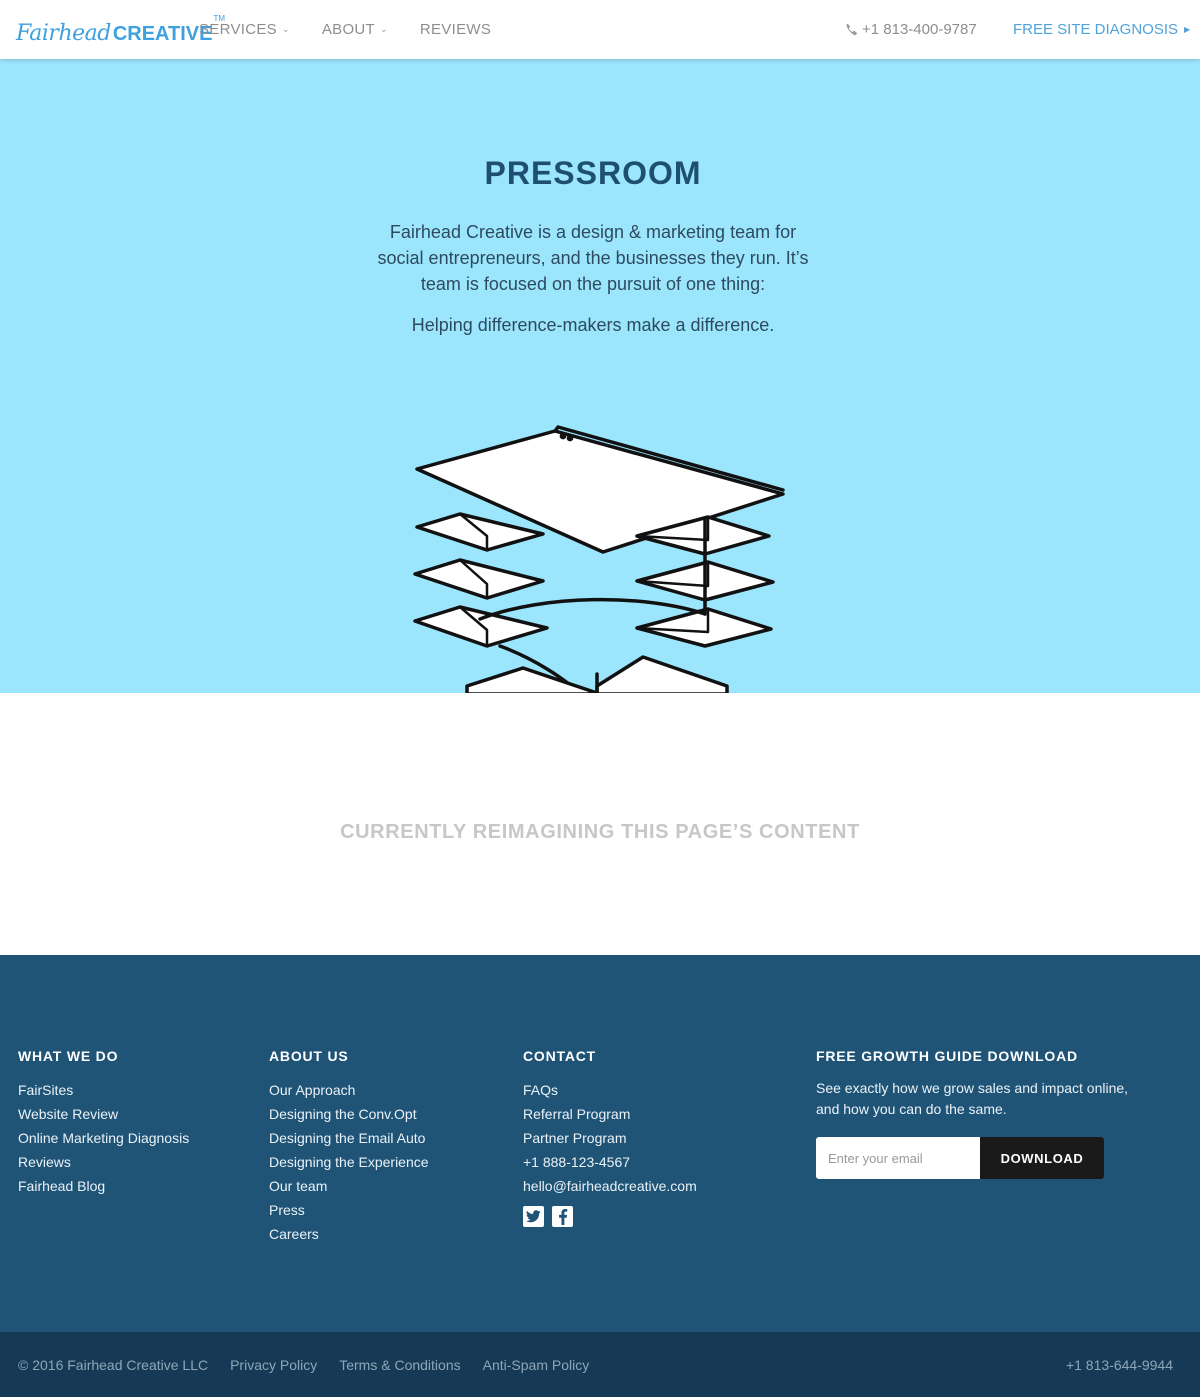 This screenshot has height=1397, width=1200. What do you see at coordinates (349, 1090) in the screenshot?
I see `footer-link-our-approach: Our Approach` at bounding box center [349, 1090].